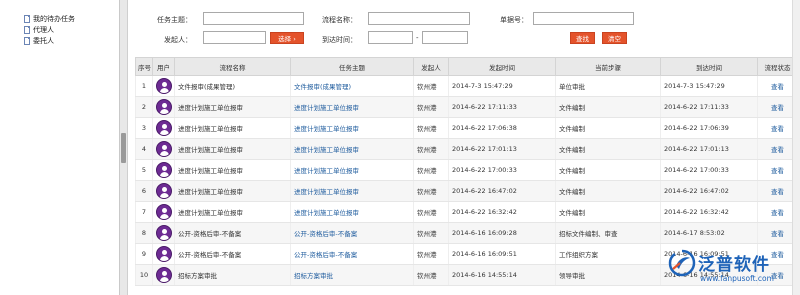  I want to click on row-start-time: 2014-6-22 17:06:38, so click(502, 128).